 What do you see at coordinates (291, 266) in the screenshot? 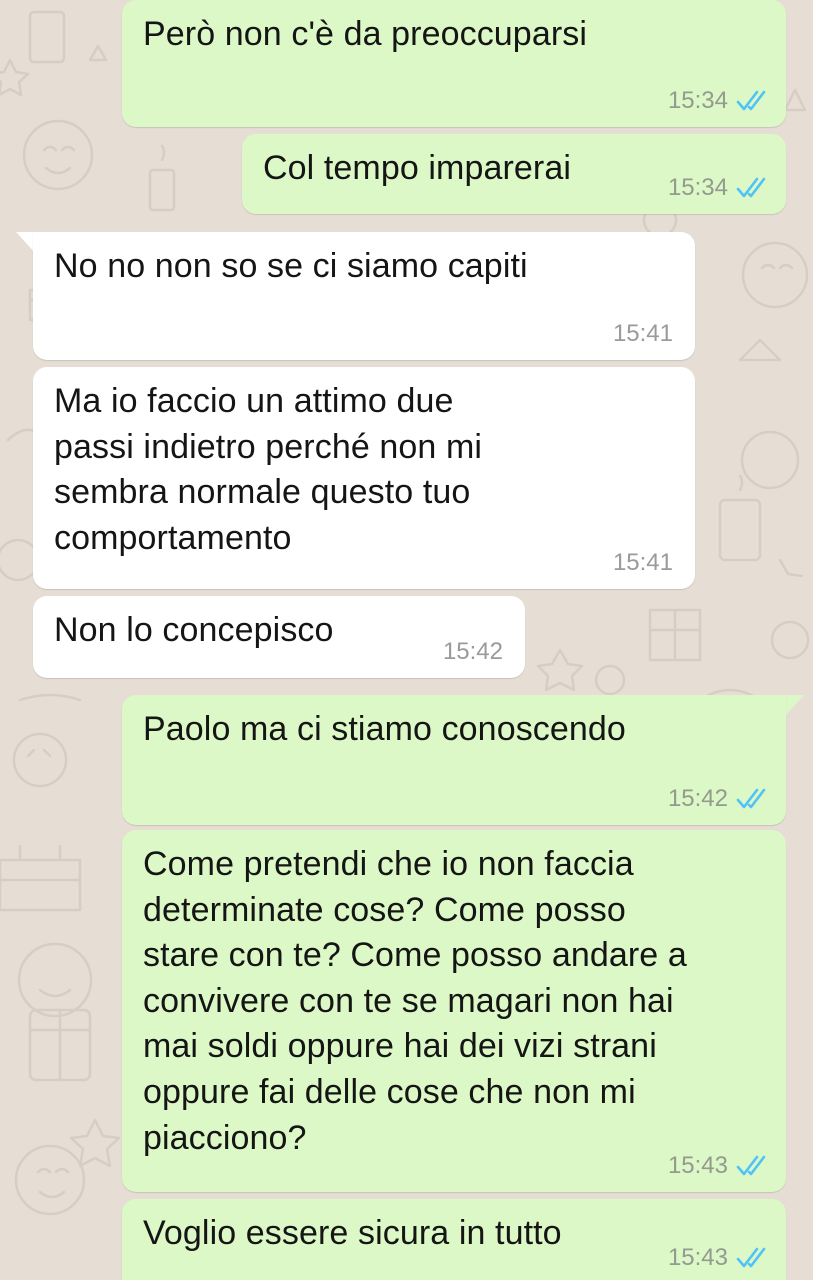
I see `message-text: No no non so se ci siamo capiti` at bounding box center [291, 266].